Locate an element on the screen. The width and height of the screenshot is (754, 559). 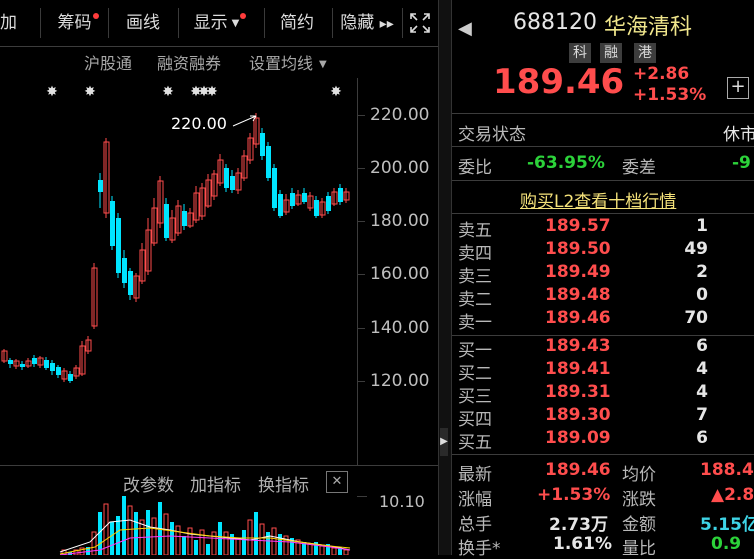
draw-line-button: 画线 is located at coordinates (143, 23).